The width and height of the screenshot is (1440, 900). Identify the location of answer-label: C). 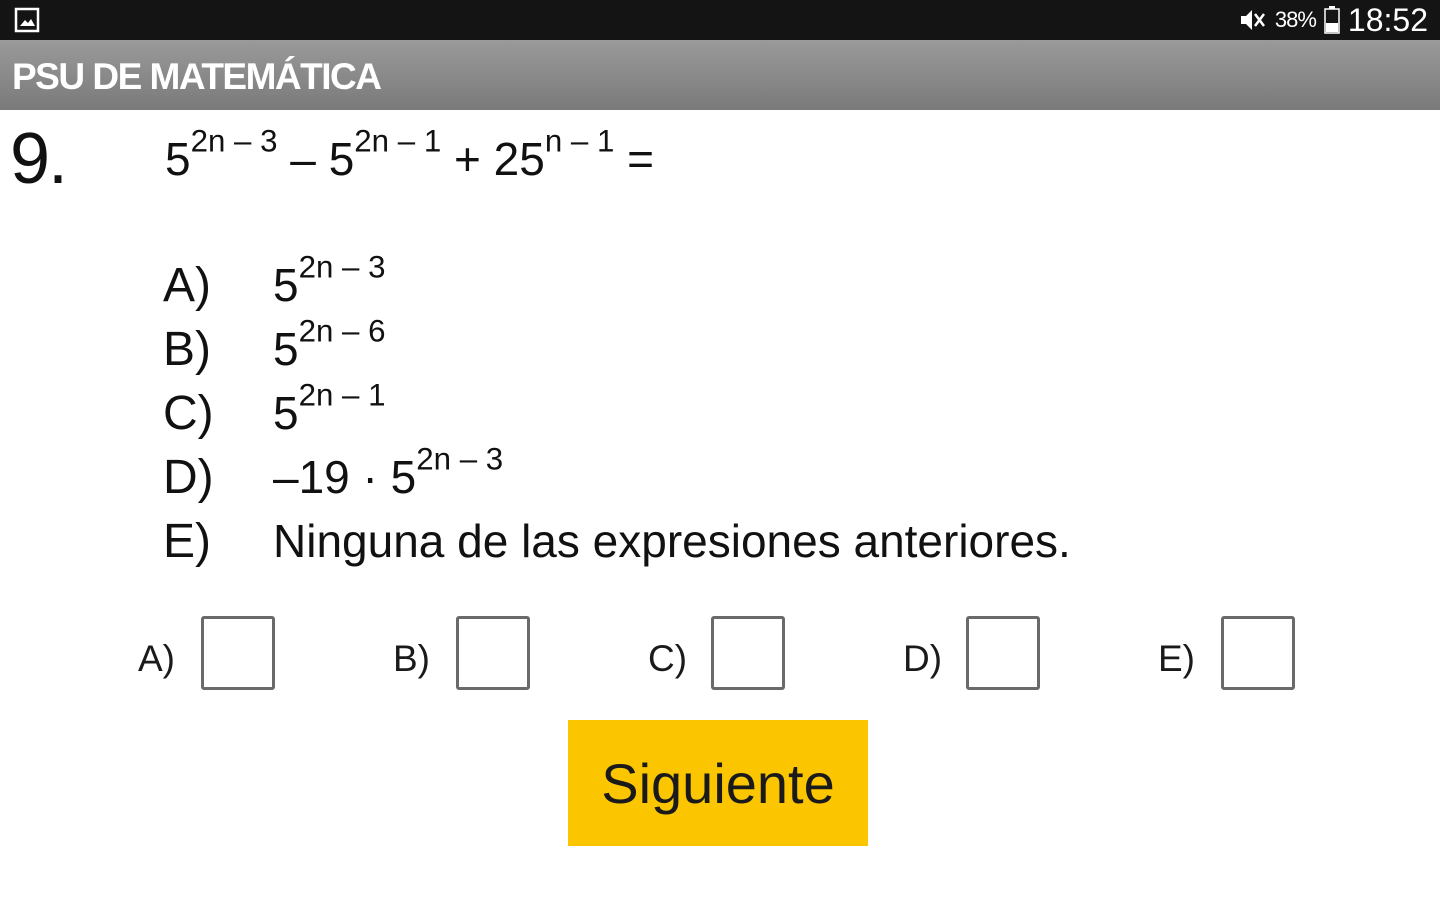
(668, 658).